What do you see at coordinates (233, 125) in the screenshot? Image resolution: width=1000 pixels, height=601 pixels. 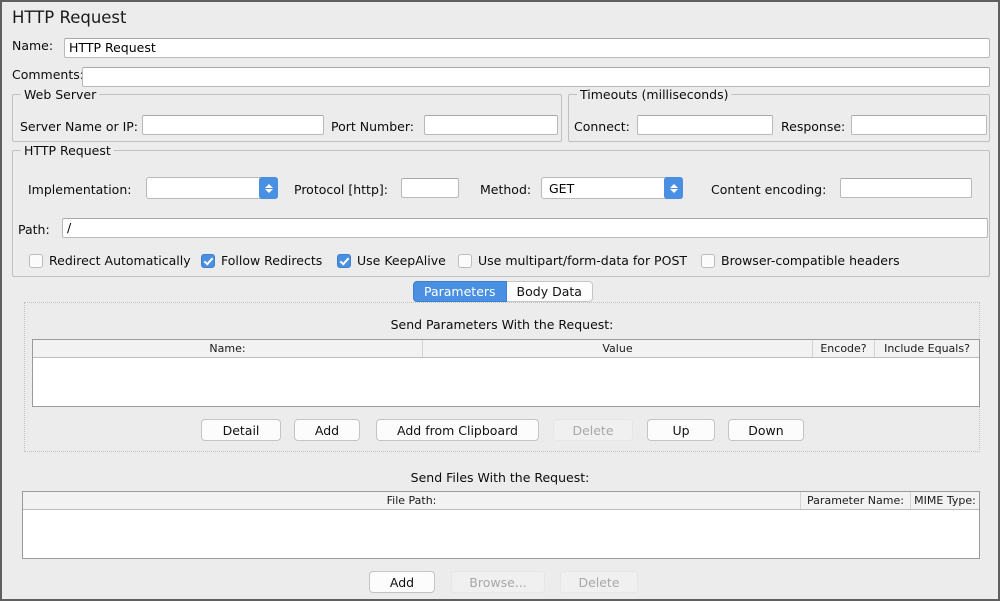 I see `server-name-input` at bounding box center [233, 125].